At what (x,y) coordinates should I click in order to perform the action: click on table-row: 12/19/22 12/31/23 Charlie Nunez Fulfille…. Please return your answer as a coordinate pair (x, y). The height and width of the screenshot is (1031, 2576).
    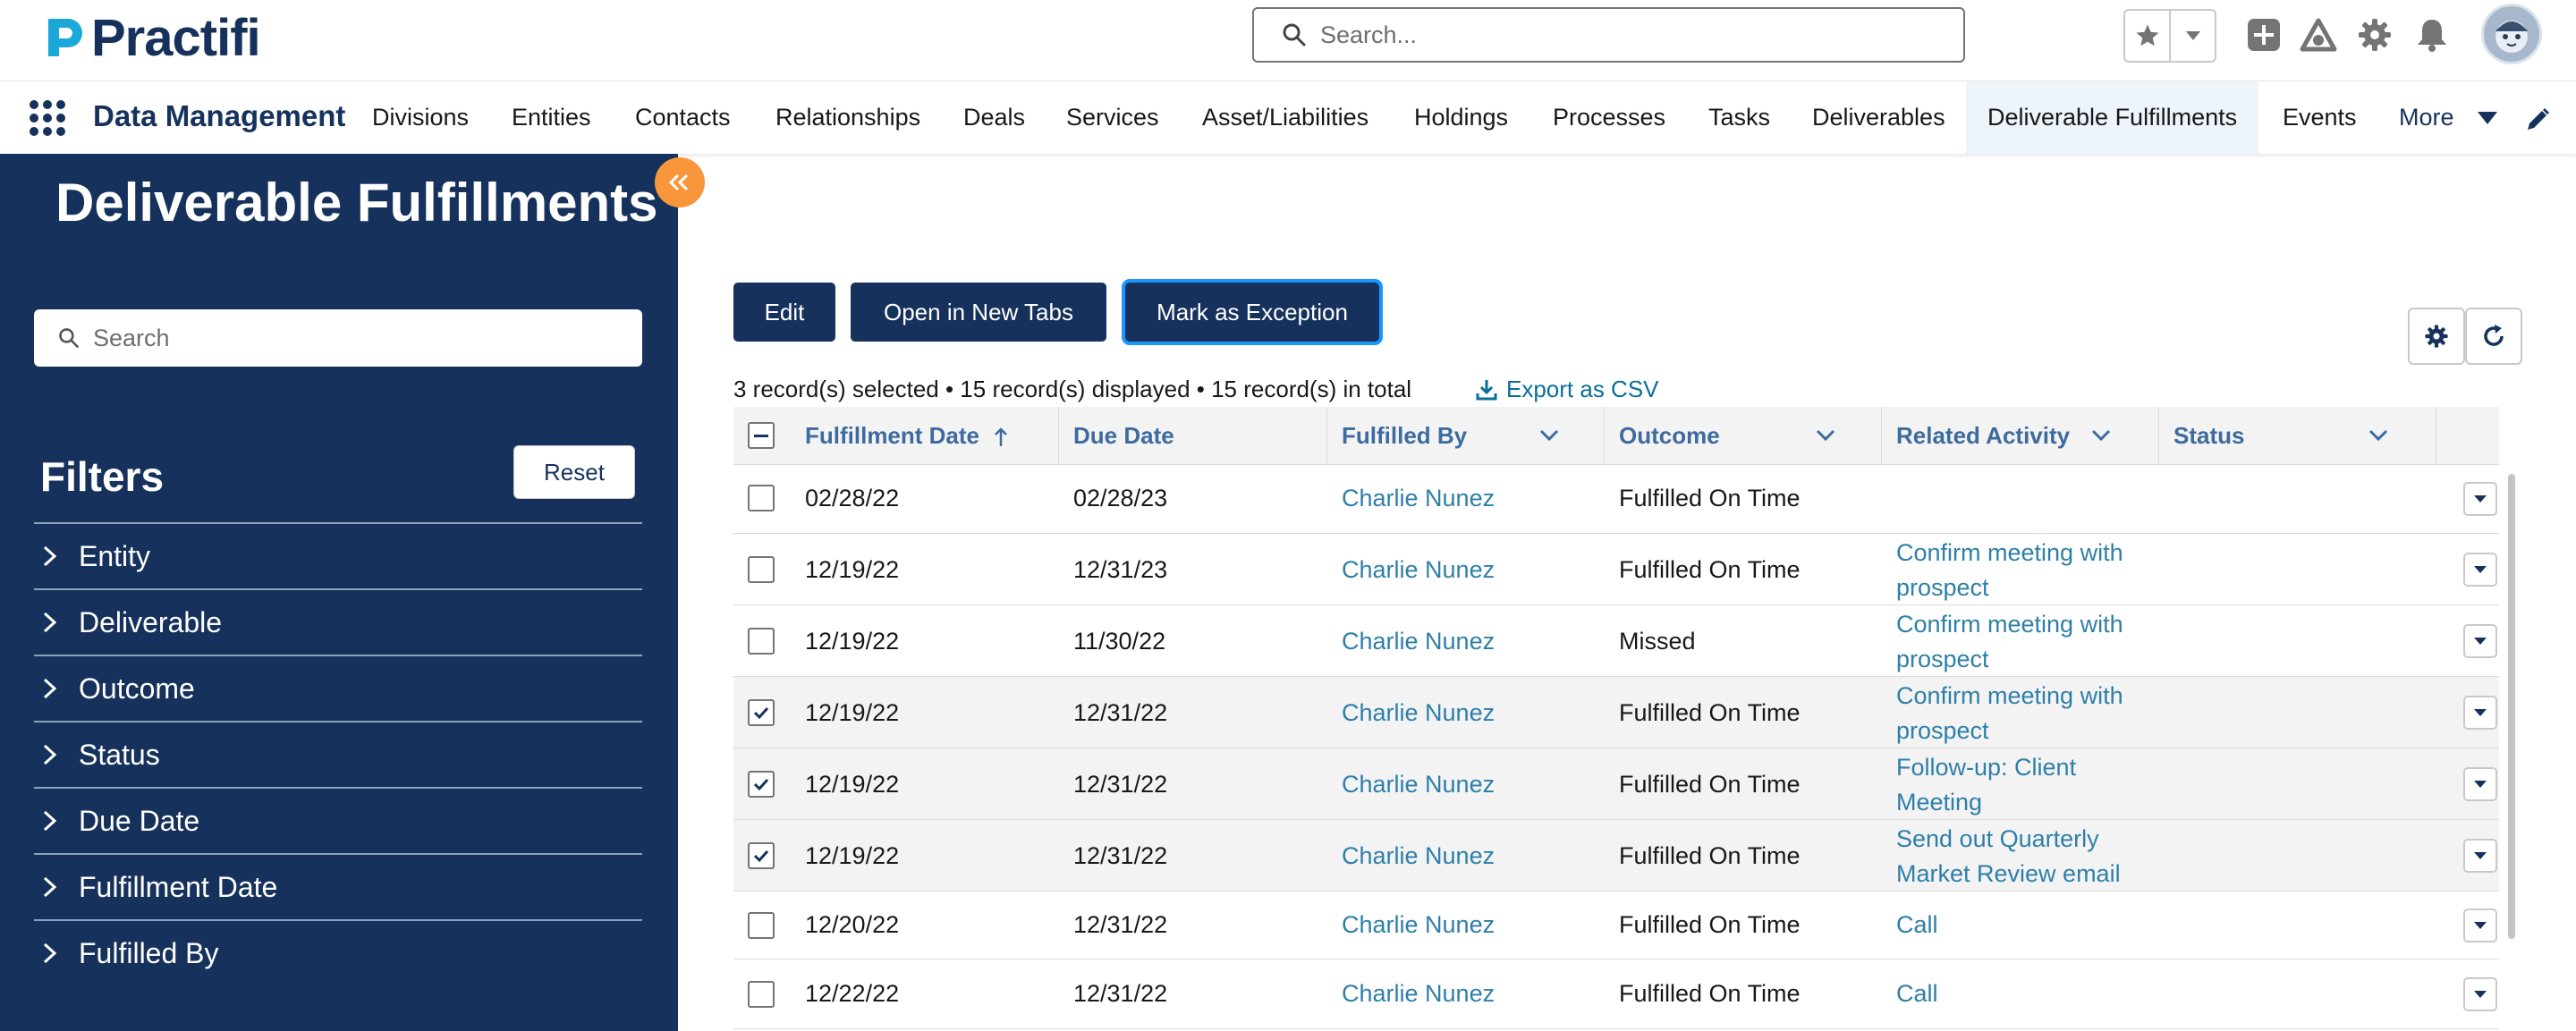
    Looking at the image, I should click on (1616, 570).